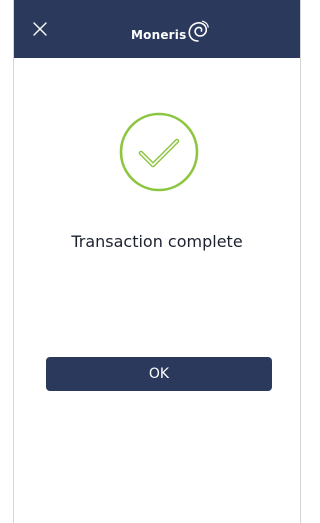 The image size is (320, 523). I want to click on close-button, so click(40, 29).